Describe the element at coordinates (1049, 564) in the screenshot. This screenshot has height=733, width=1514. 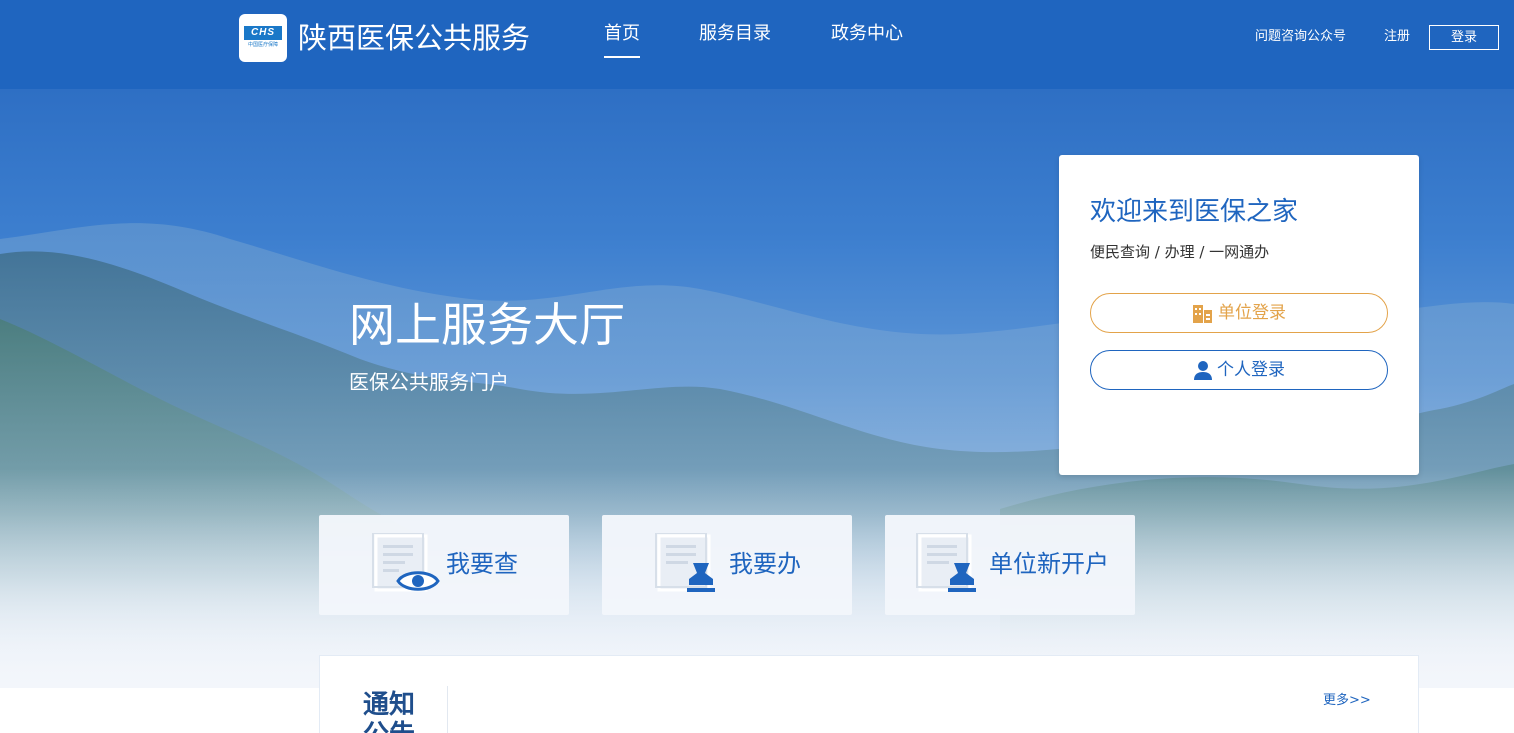
I see `service-card-new-account-label: 单位新开户` at that location.